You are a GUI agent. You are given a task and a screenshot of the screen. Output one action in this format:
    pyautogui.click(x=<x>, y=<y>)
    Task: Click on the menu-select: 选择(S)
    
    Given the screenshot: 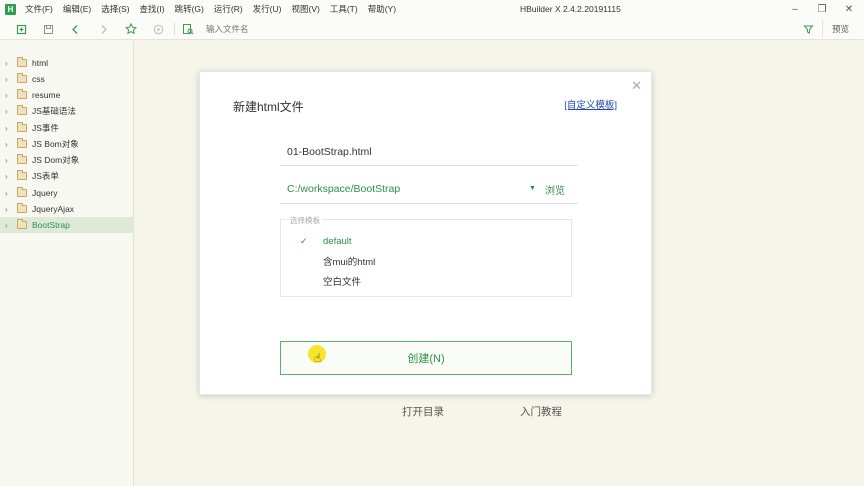 What is the action you would take?
    pyautogui.click(x=115, y=9)
    